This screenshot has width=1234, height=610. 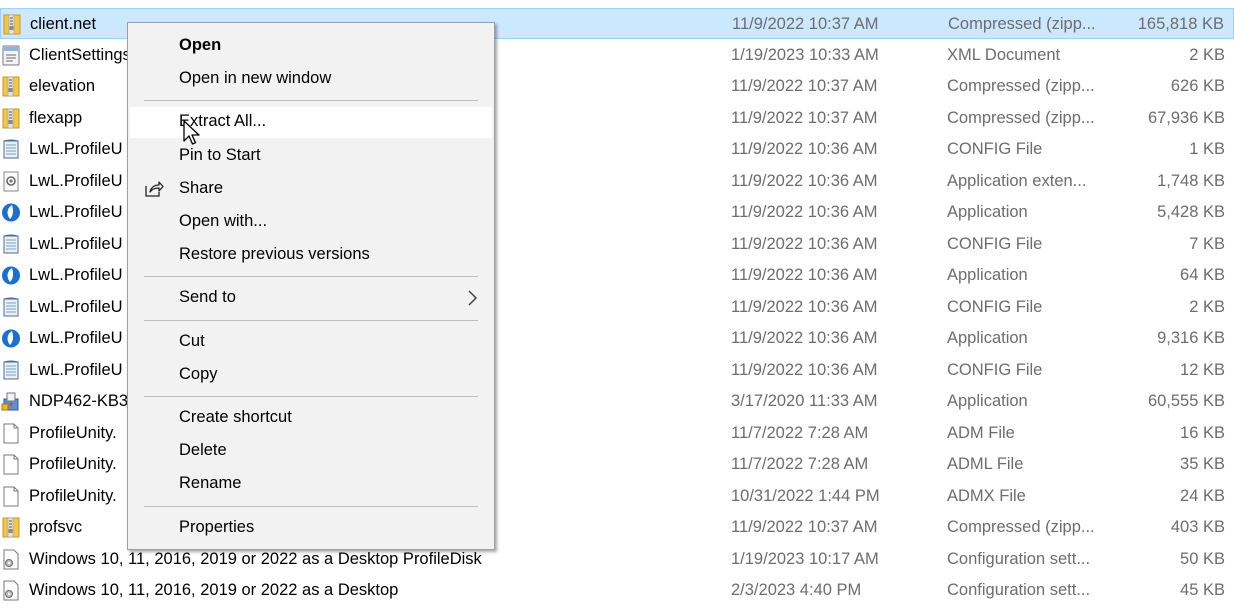 What do you see at coordinates (1202, 464) in the screenshot?
I see `file-size: 35 KB` at bounding box center [1202, 464].